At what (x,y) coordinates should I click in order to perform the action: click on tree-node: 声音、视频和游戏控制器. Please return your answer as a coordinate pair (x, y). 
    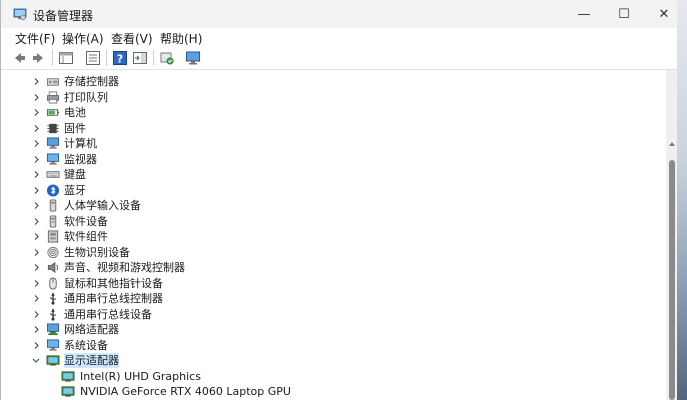
    Looking at the image, I should click on (333, 268).